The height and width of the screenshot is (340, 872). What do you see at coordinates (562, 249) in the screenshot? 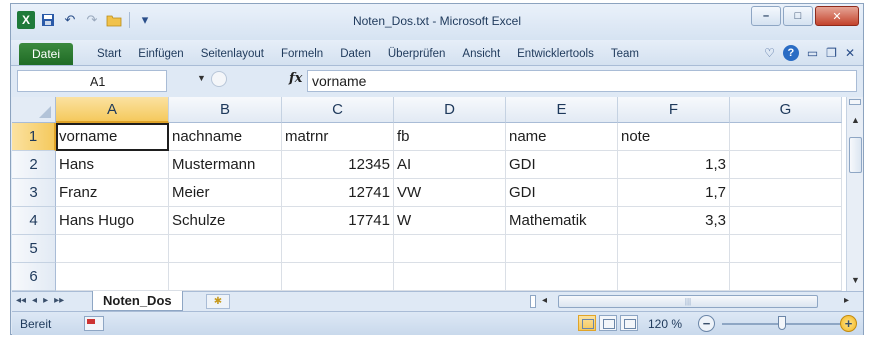
I see `cell-e5` at bounding box center [562, 249].